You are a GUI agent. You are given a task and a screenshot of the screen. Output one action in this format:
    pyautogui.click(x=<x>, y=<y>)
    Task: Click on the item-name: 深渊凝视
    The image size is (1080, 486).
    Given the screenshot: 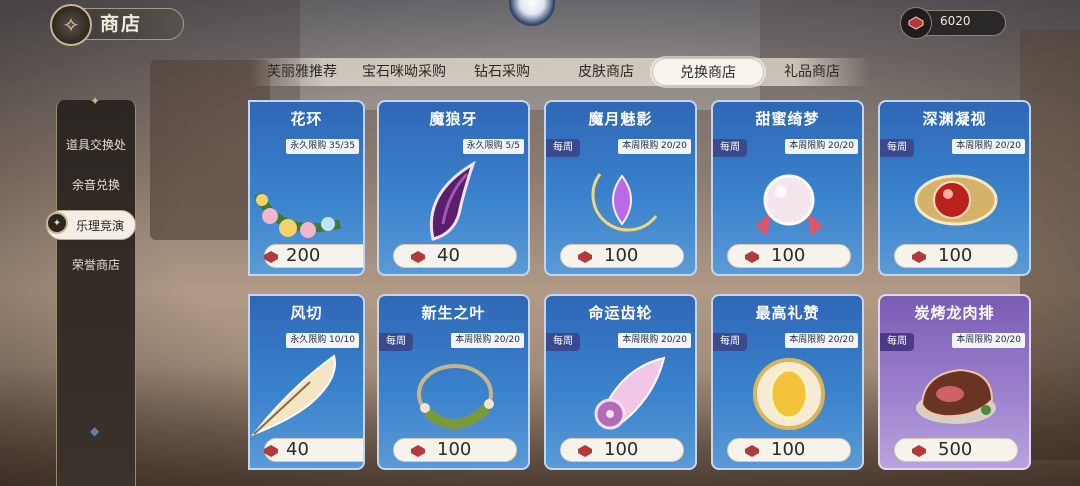 What is the action you would take?
    pyautogui.click(x=954, y=119)
    